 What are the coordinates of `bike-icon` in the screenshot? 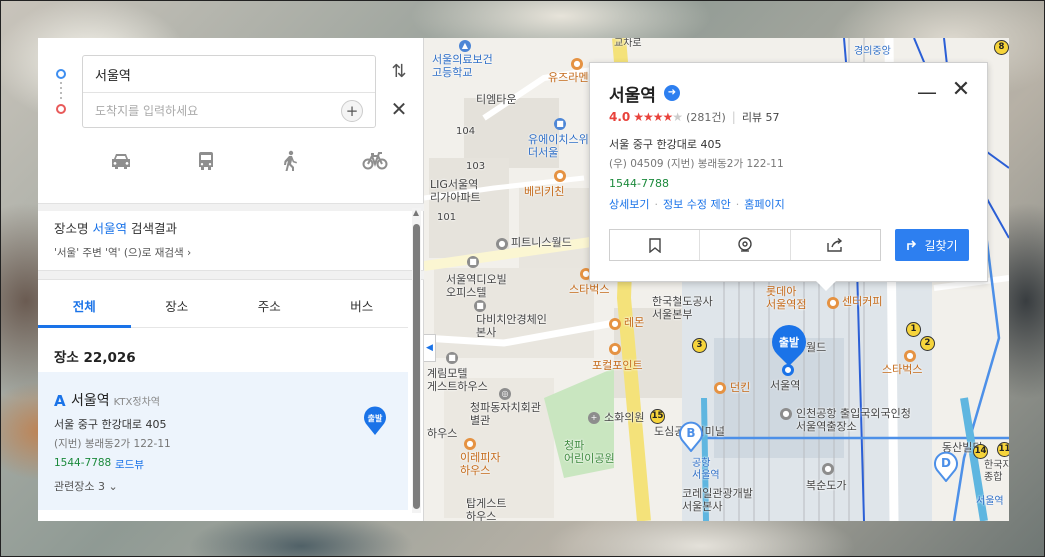 It's located at (375, 161).